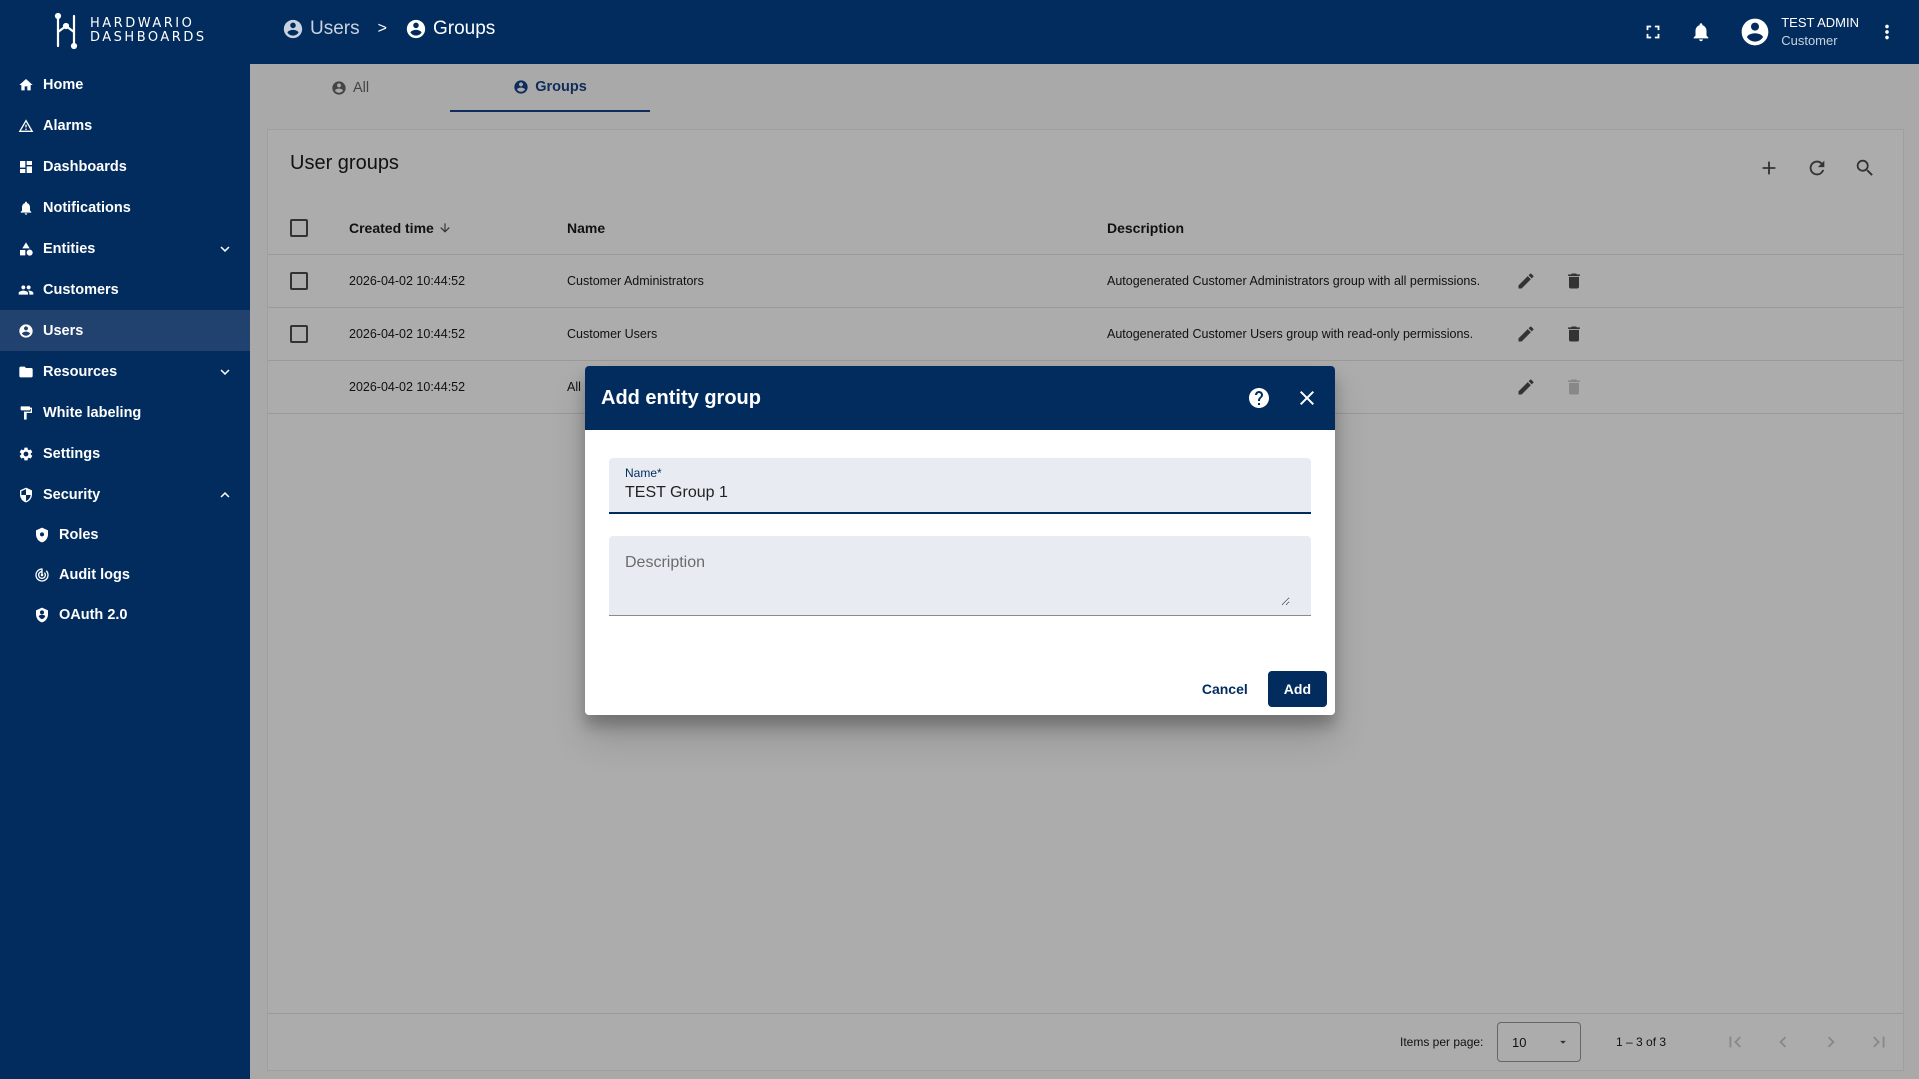  I want to click on sidebar-item-label: Roles, so click(79, 535).